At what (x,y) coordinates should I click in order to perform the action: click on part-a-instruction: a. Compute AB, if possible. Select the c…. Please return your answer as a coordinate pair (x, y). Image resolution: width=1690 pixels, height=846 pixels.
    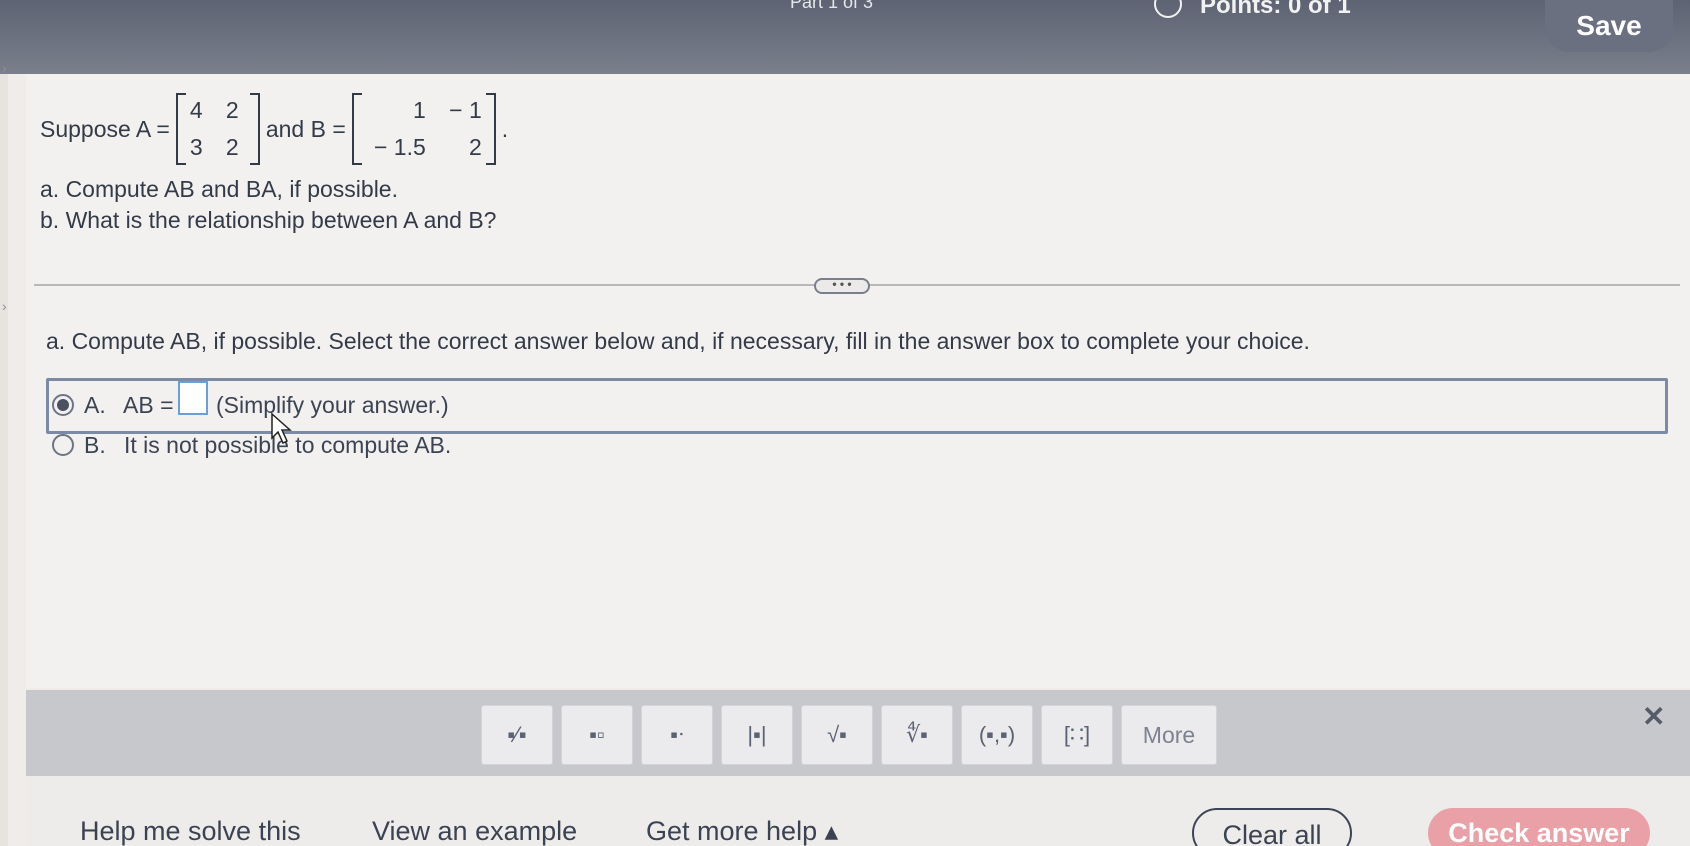
    Looking at the image, I should click on (678, 341).